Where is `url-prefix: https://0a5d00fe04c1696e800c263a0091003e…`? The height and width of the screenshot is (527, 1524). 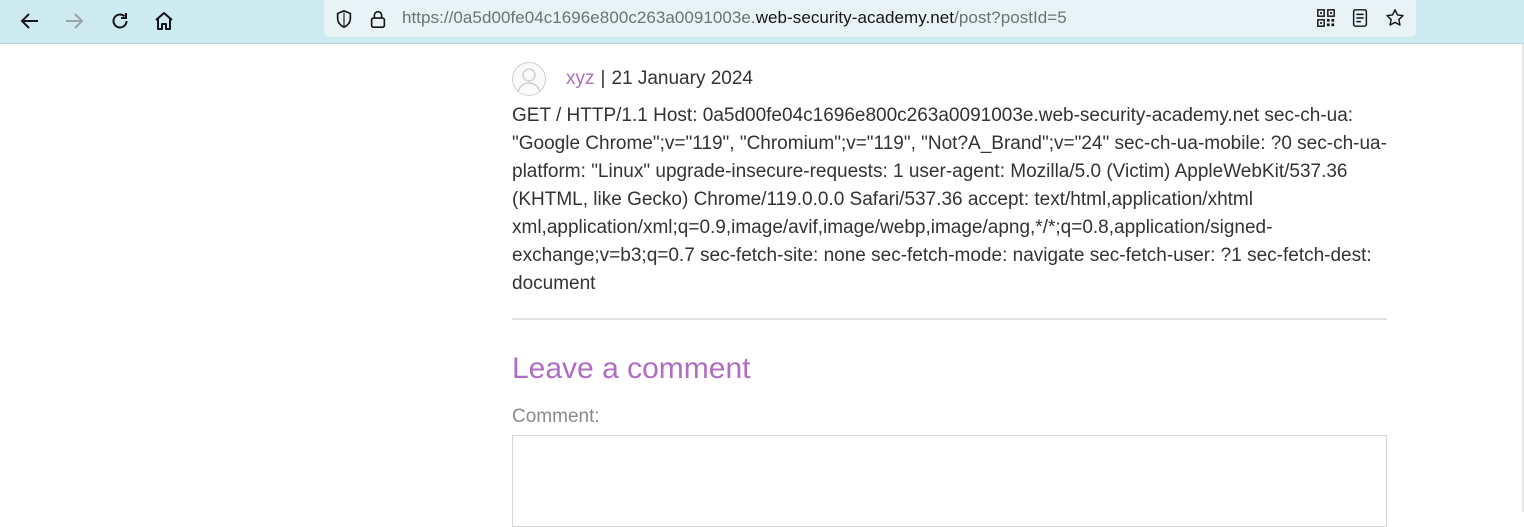 url-prefix: https://0a5d00fe04c1696e800c263a0091003e… is located at coordinates (579, 17).